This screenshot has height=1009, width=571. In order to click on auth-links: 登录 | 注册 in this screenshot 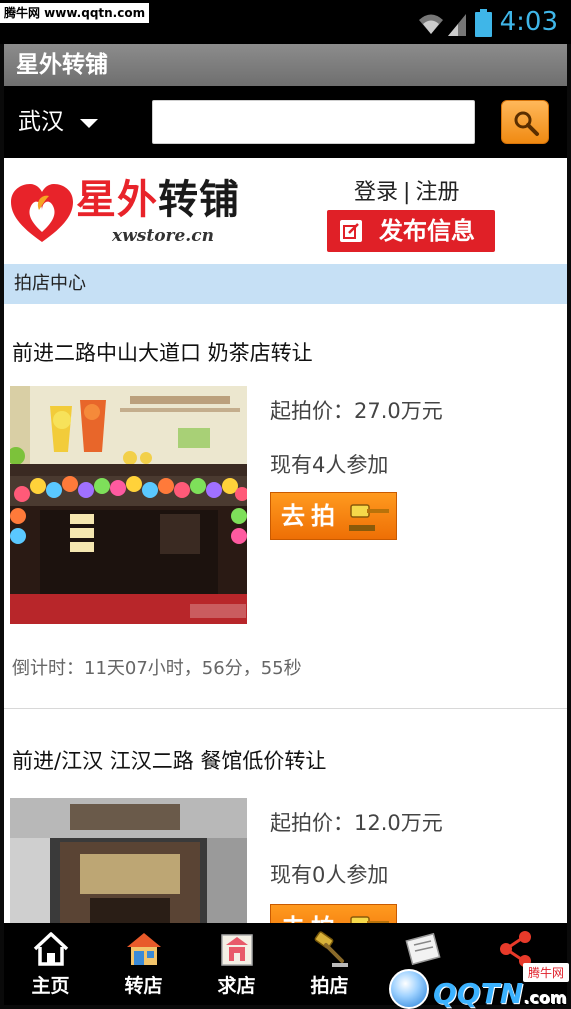, I will do `click(406, 193)`.